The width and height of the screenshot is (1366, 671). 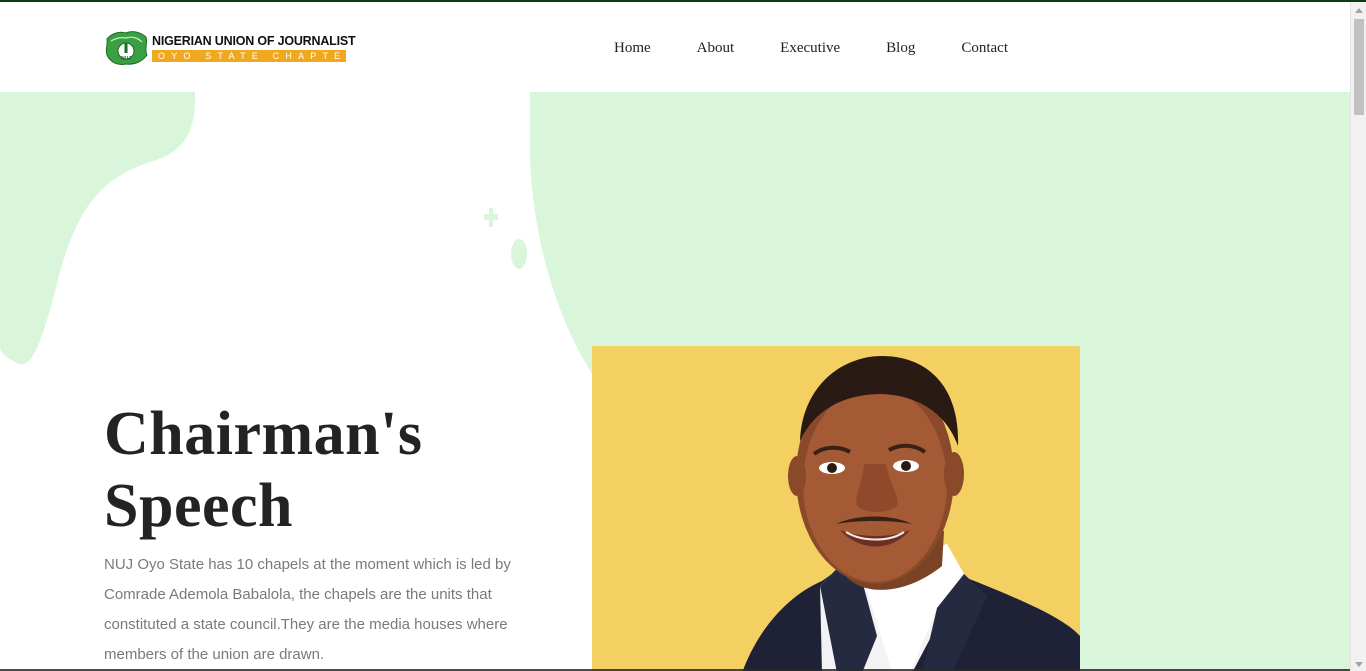 What do you see at coordinates (984, 48) in the screenshot?
I see `nav-contact: Contact` at bounding box center [984, 48].